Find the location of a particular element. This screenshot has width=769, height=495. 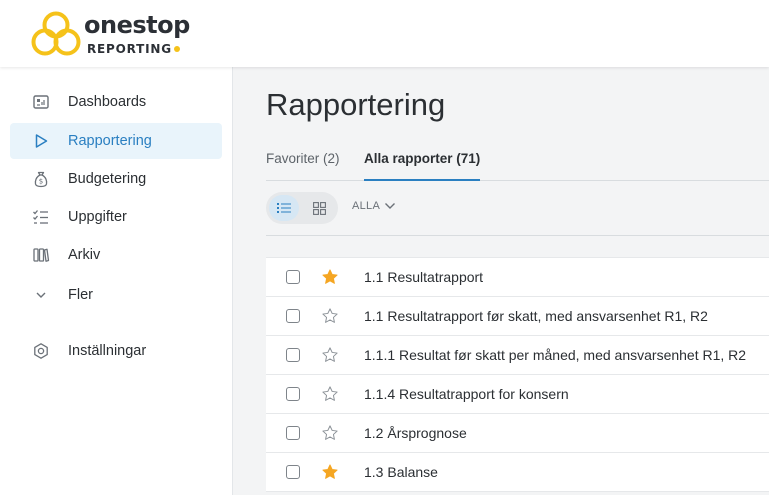

list-view-icon is located at coordinates (284, 208).